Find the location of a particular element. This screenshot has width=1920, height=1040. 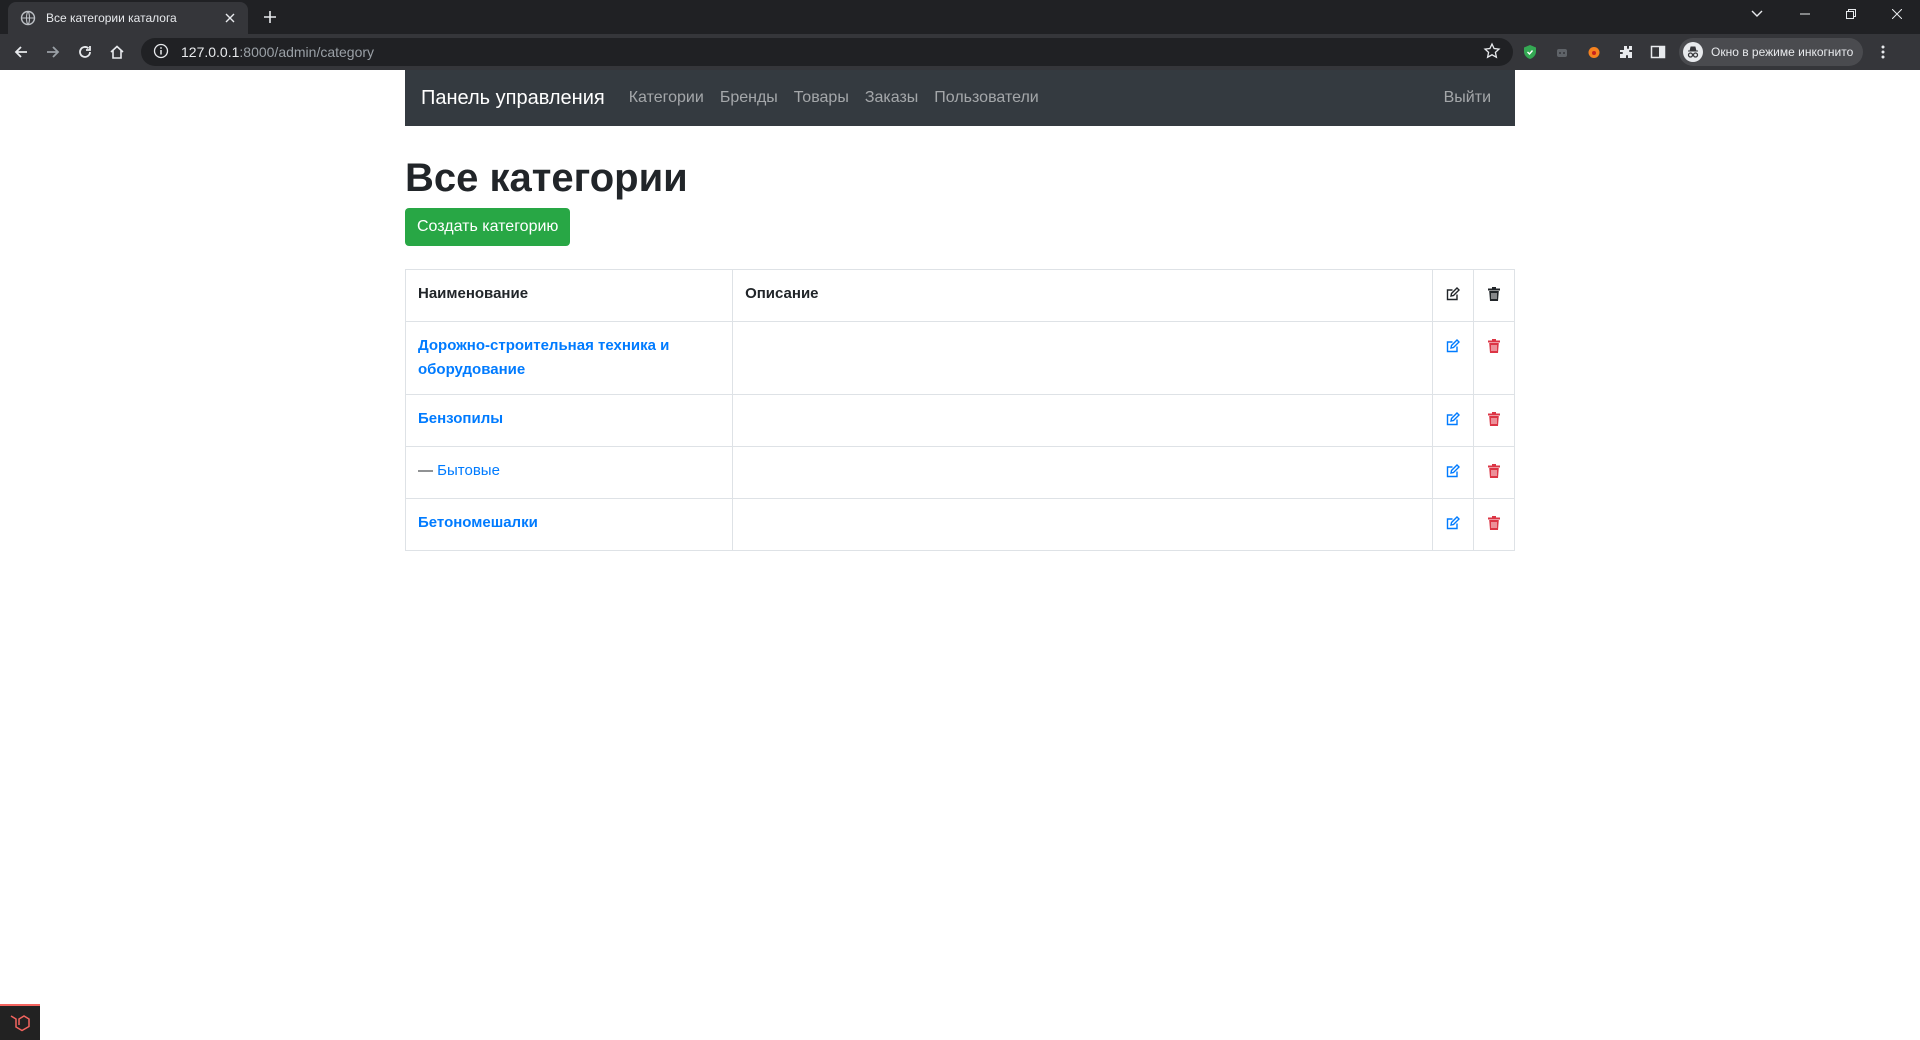

shield-extension-icon is located at coordinates (1530, 52).